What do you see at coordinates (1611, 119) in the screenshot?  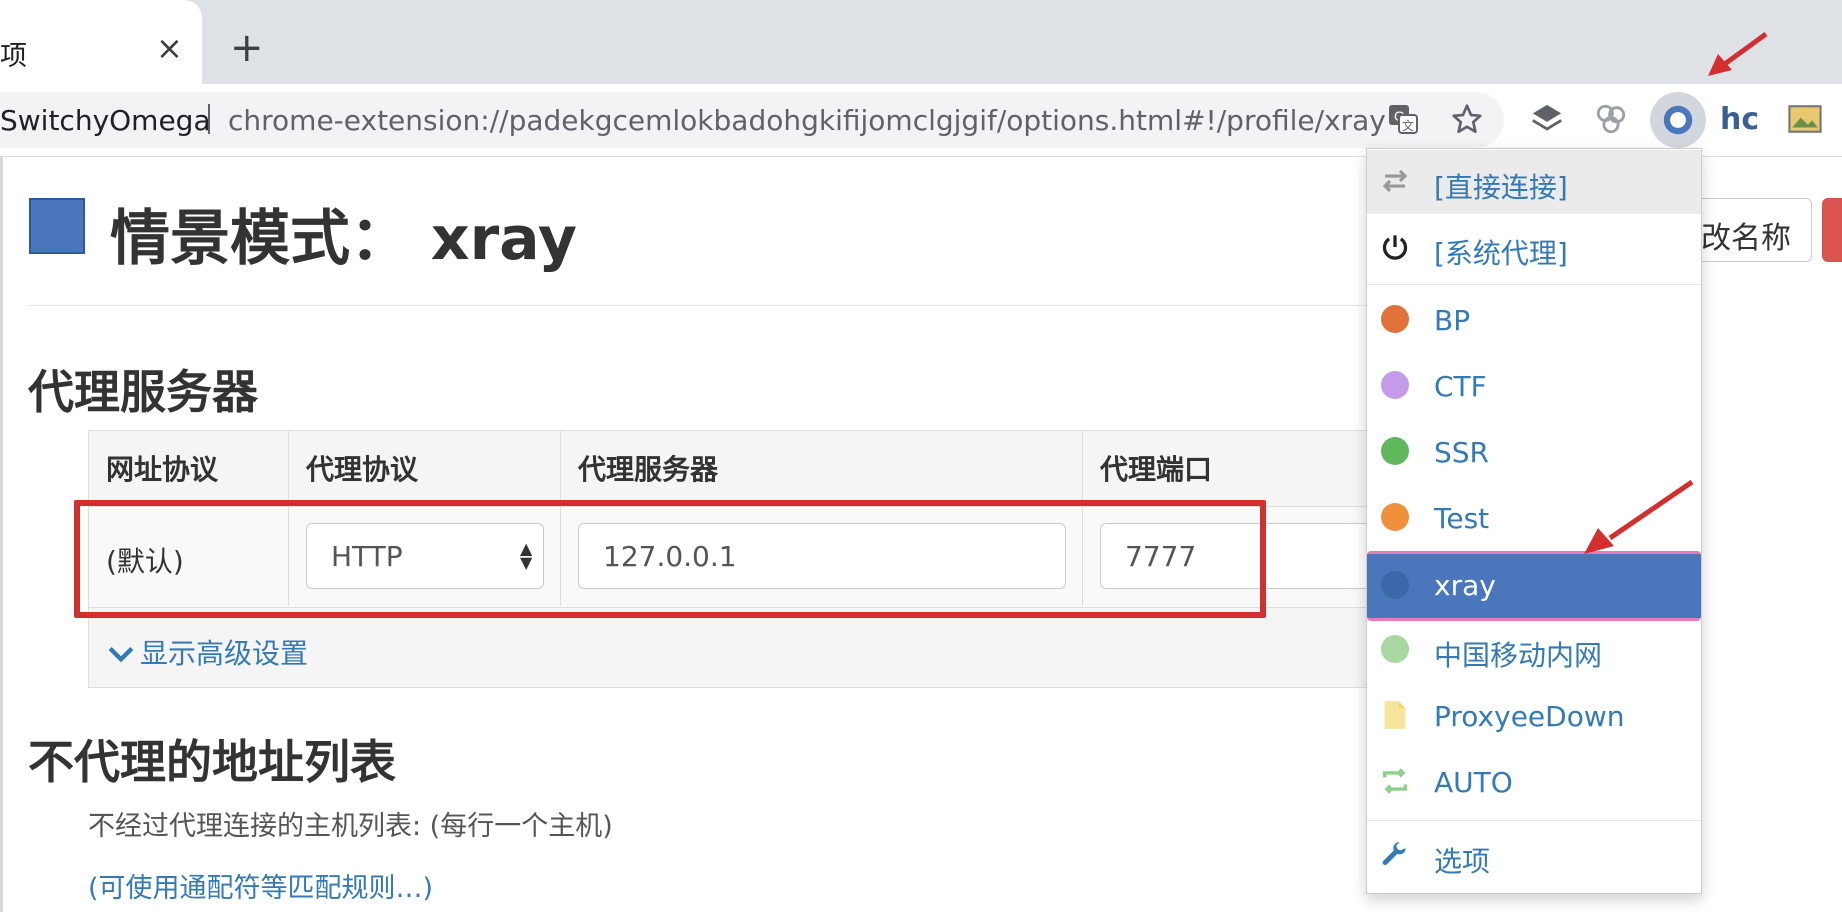 I see `circles-extension-icon` at bounding box center [1611, 119].